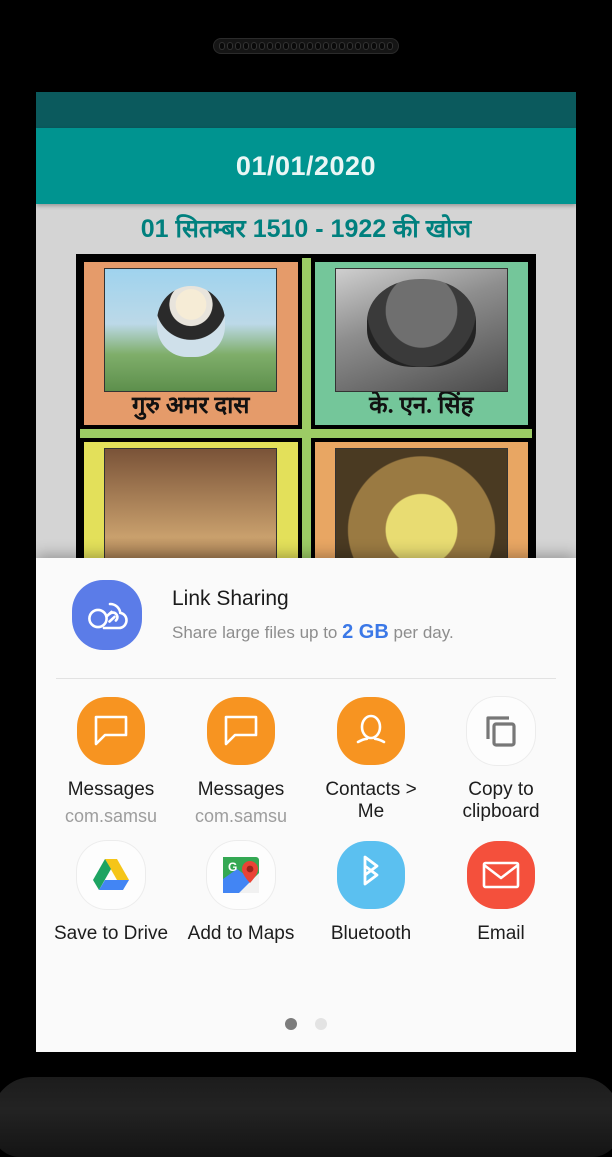 The image size is (612, 1157). Describe the element at coordinates (190, 406) in the screenshot. I see `collage-cell-label: गुरु अमर दास` at that location.